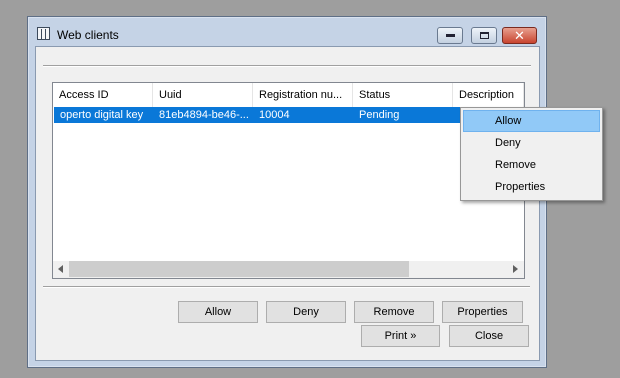 This screenshot has height=378, width=620. What do you see at coordinates (488, 95) in the screenshot?
I see `column-header-description: Description` at bounding box center [488, 95].